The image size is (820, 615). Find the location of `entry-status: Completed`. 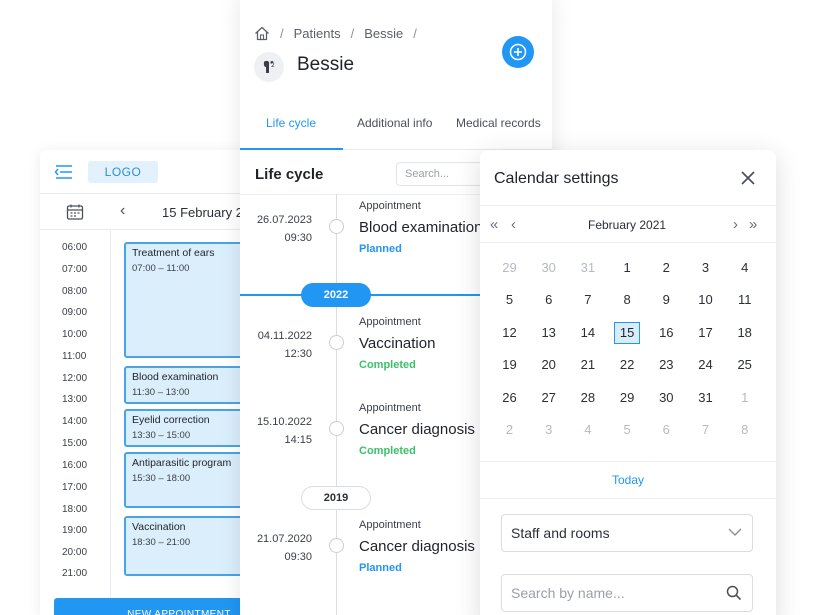

entry-status: Completed is located at coordinates (387, 365).